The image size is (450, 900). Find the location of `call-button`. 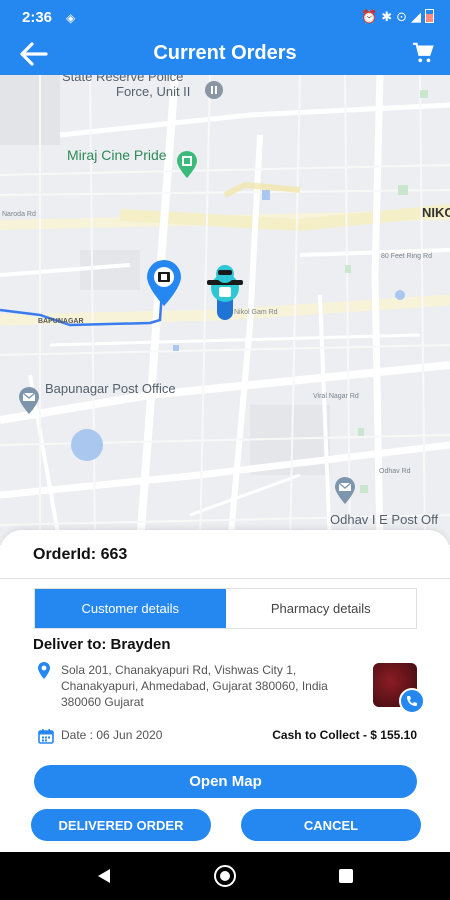

call-button is located at coordinates (412, 701).